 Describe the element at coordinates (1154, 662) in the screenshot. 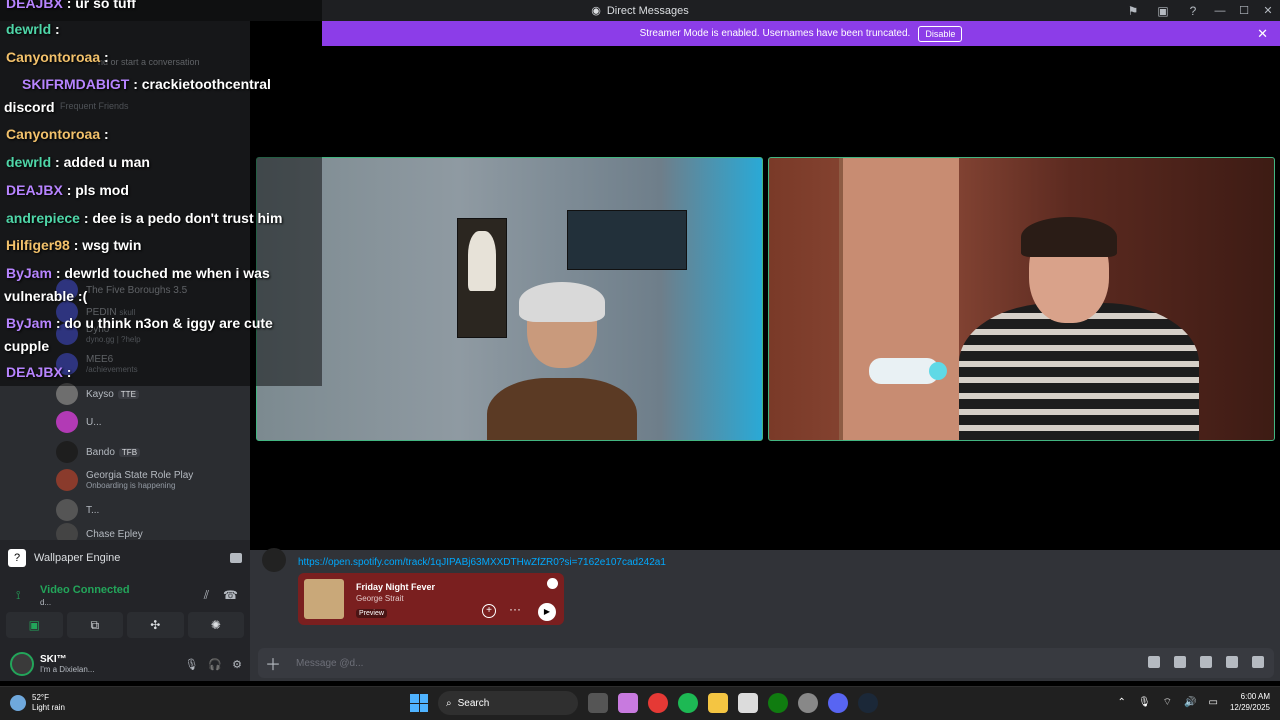

I see `gift-icon` at that location.